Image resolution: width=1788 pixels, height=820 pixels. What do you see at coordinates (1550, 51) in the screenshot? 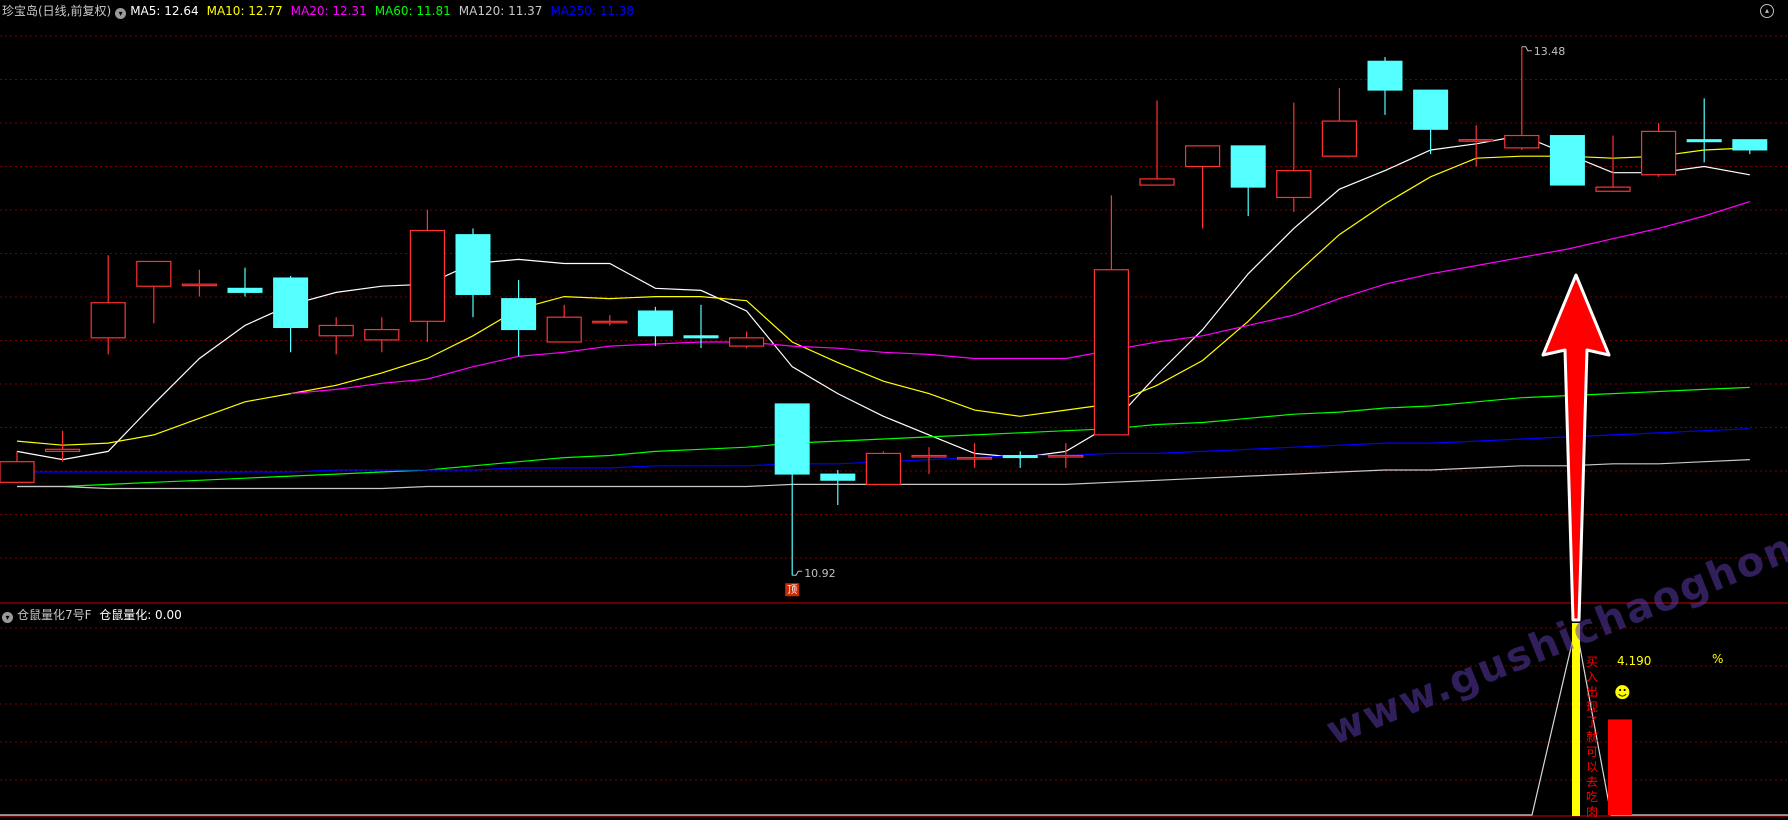
I see `high-label: 13.48` at bounding box center [1550, 51].